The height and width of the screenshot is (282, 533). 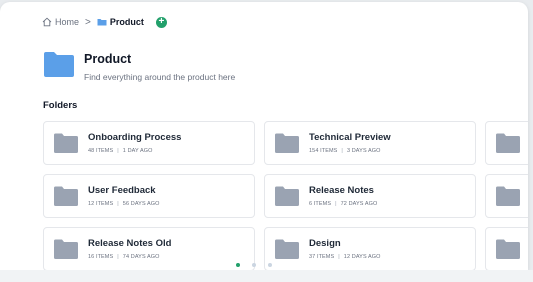 I want to click on folder-name: User Feedback, so click(x=122, y=190).